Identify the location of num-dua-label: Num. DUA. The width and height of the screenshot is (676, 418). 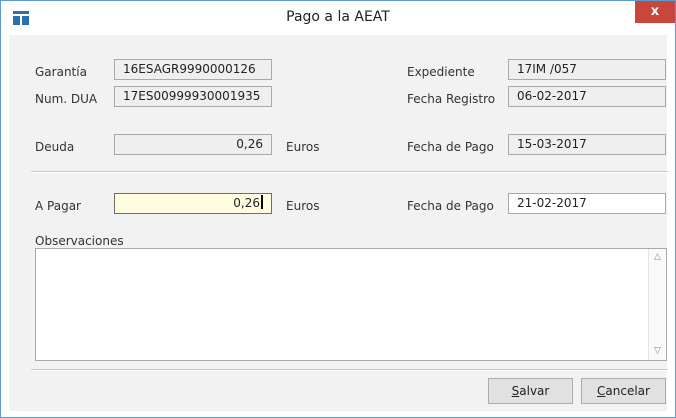
(66, 99).